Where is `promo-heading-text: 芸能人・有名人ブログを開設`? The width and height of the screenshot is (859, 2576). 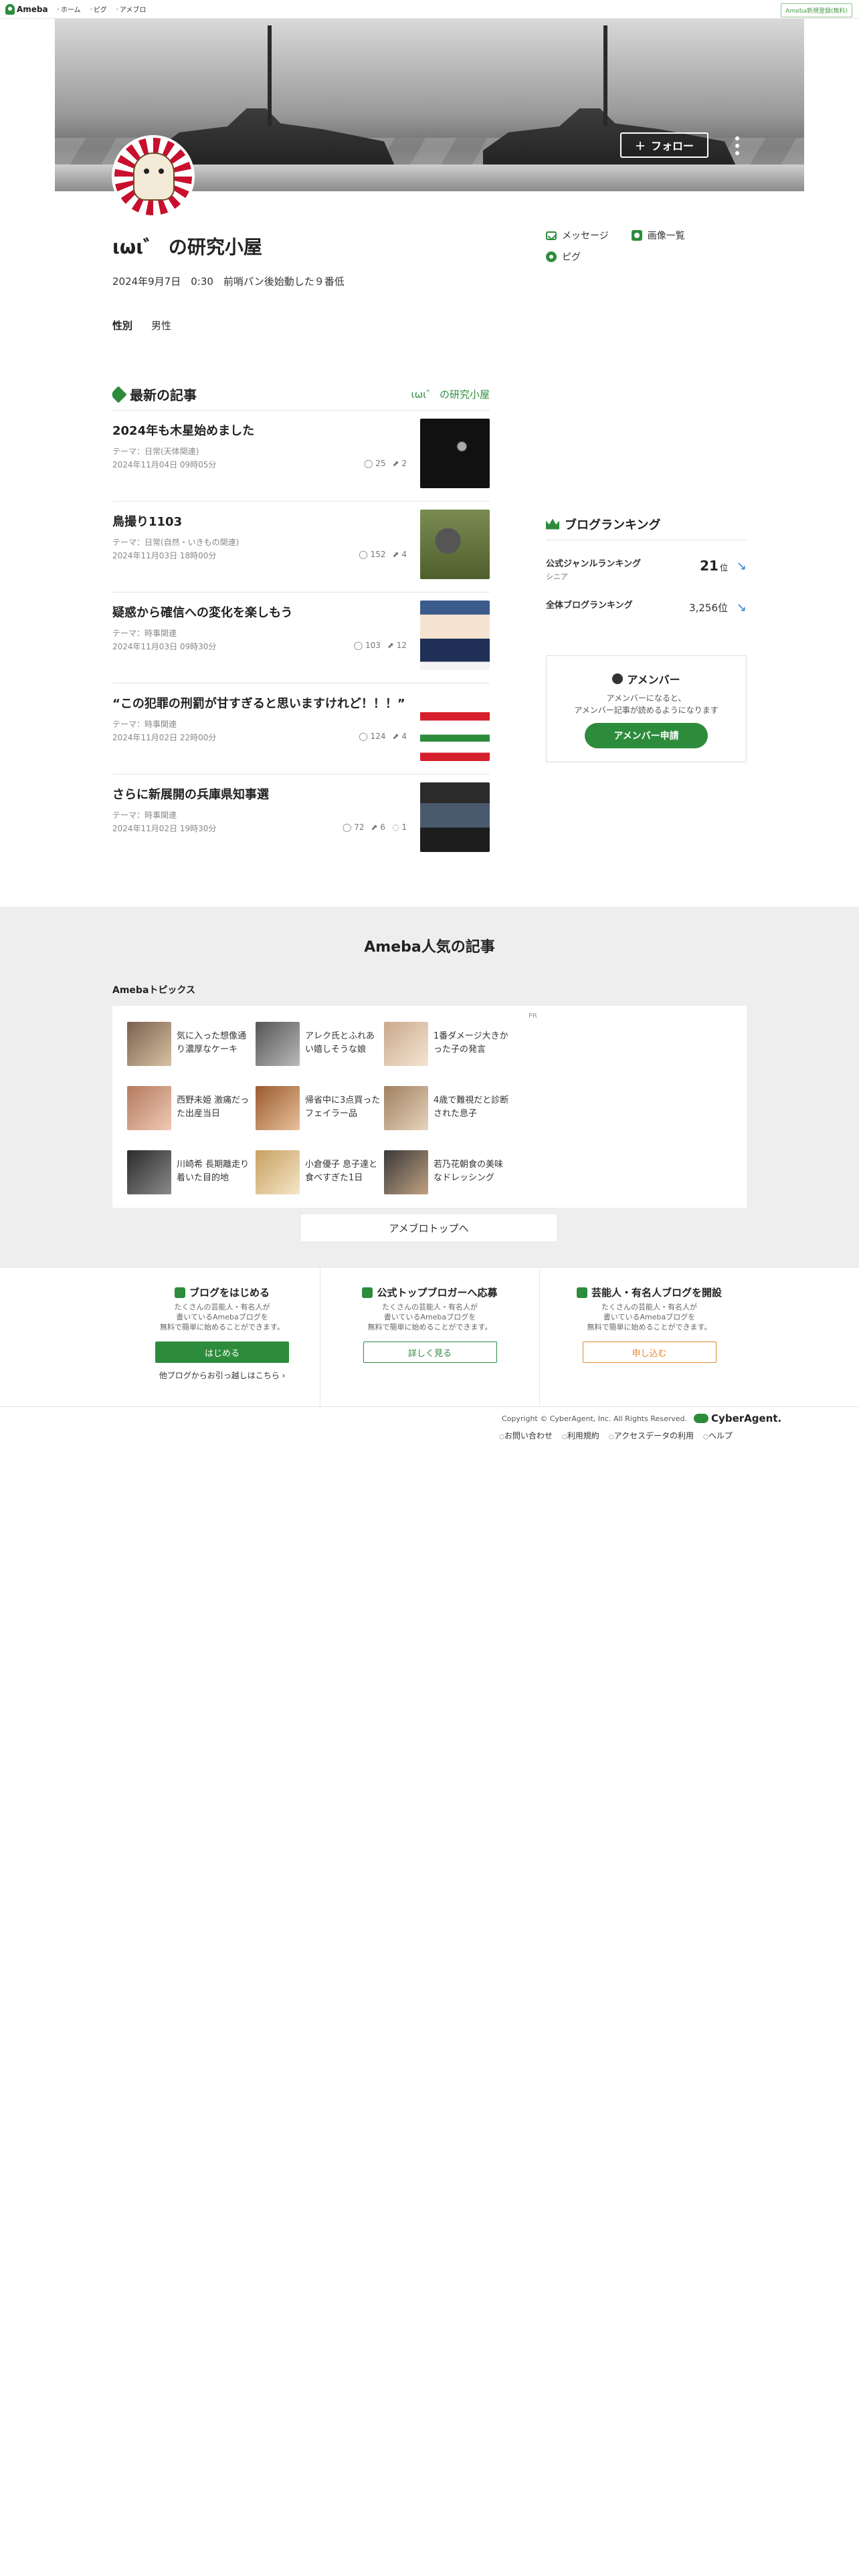
promo-heading-text: 芸能人・有名人ブログを開設 is located at coordinates (656, 1293).